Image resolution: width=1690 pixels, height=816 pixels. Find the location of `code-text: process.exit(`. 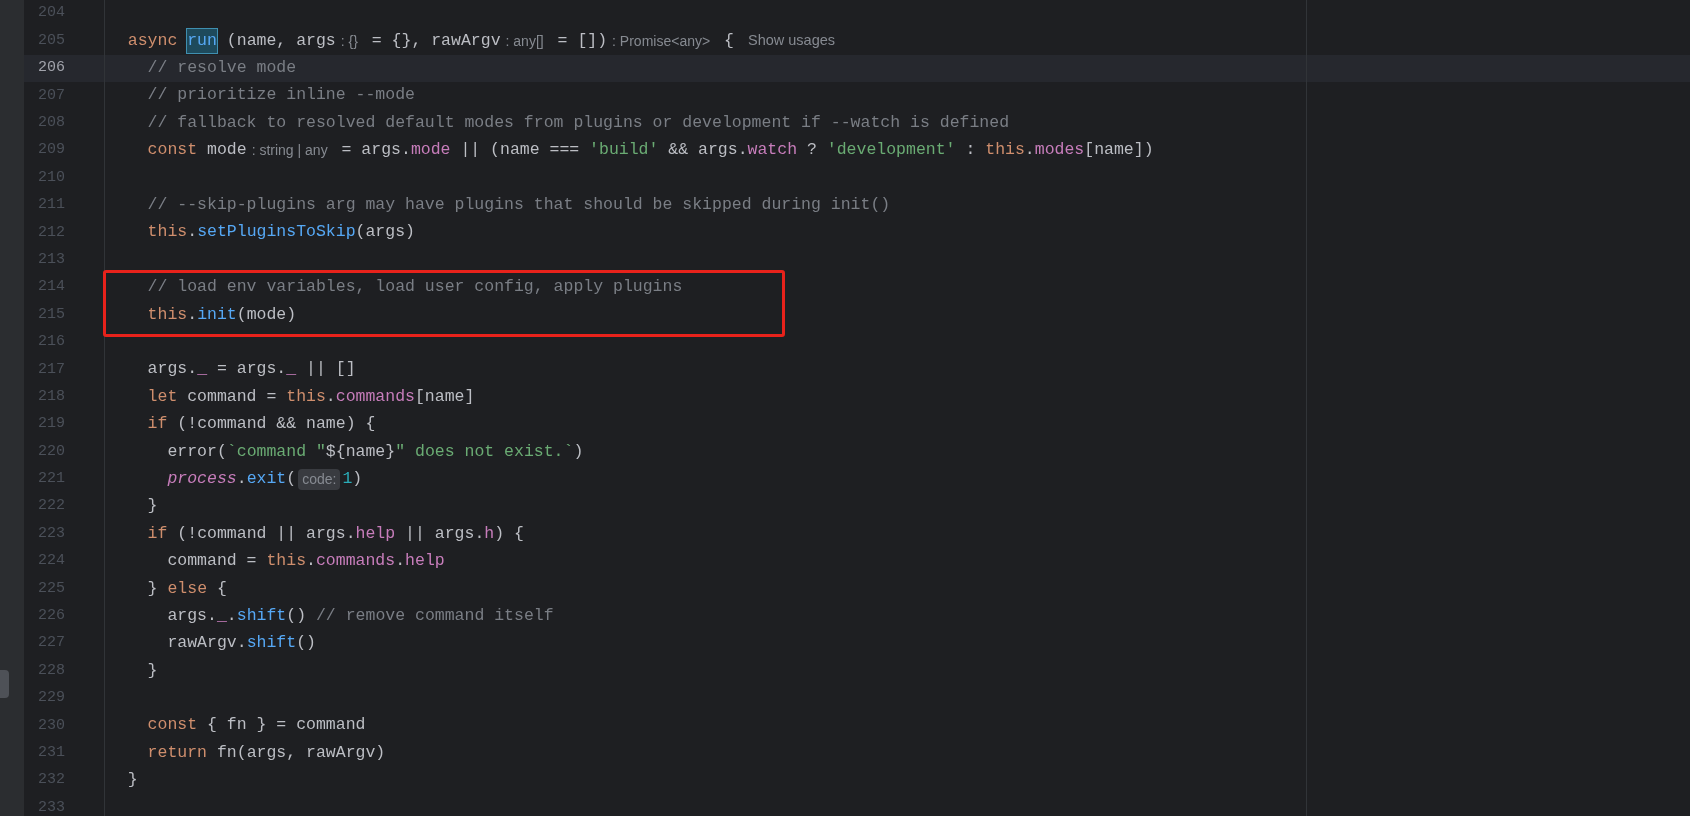

code-text: process.exit( is located at coordinates (231, 478).